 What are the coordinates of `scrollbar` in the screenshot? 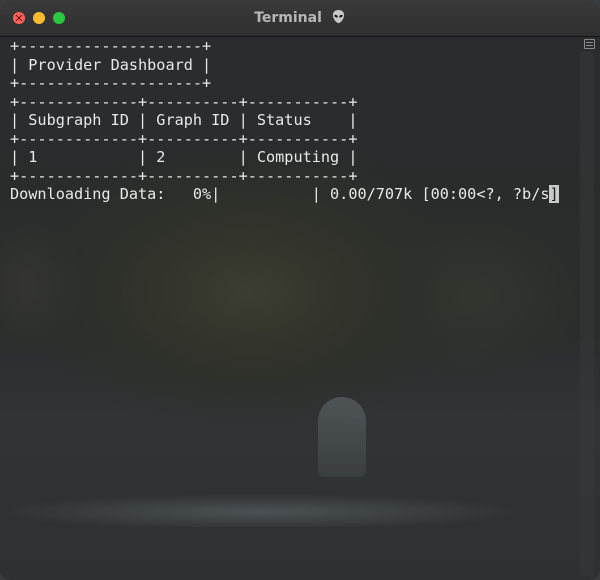 It's located at (587, 314).